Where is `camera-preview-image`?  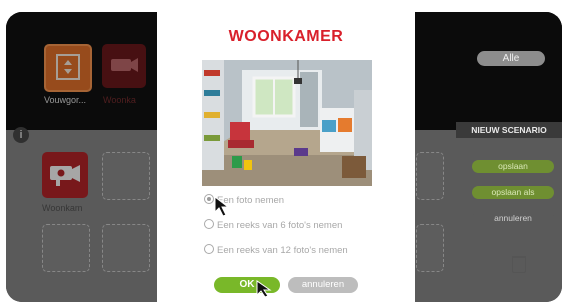
camera-preview-image is located at coordinates (287, 123).